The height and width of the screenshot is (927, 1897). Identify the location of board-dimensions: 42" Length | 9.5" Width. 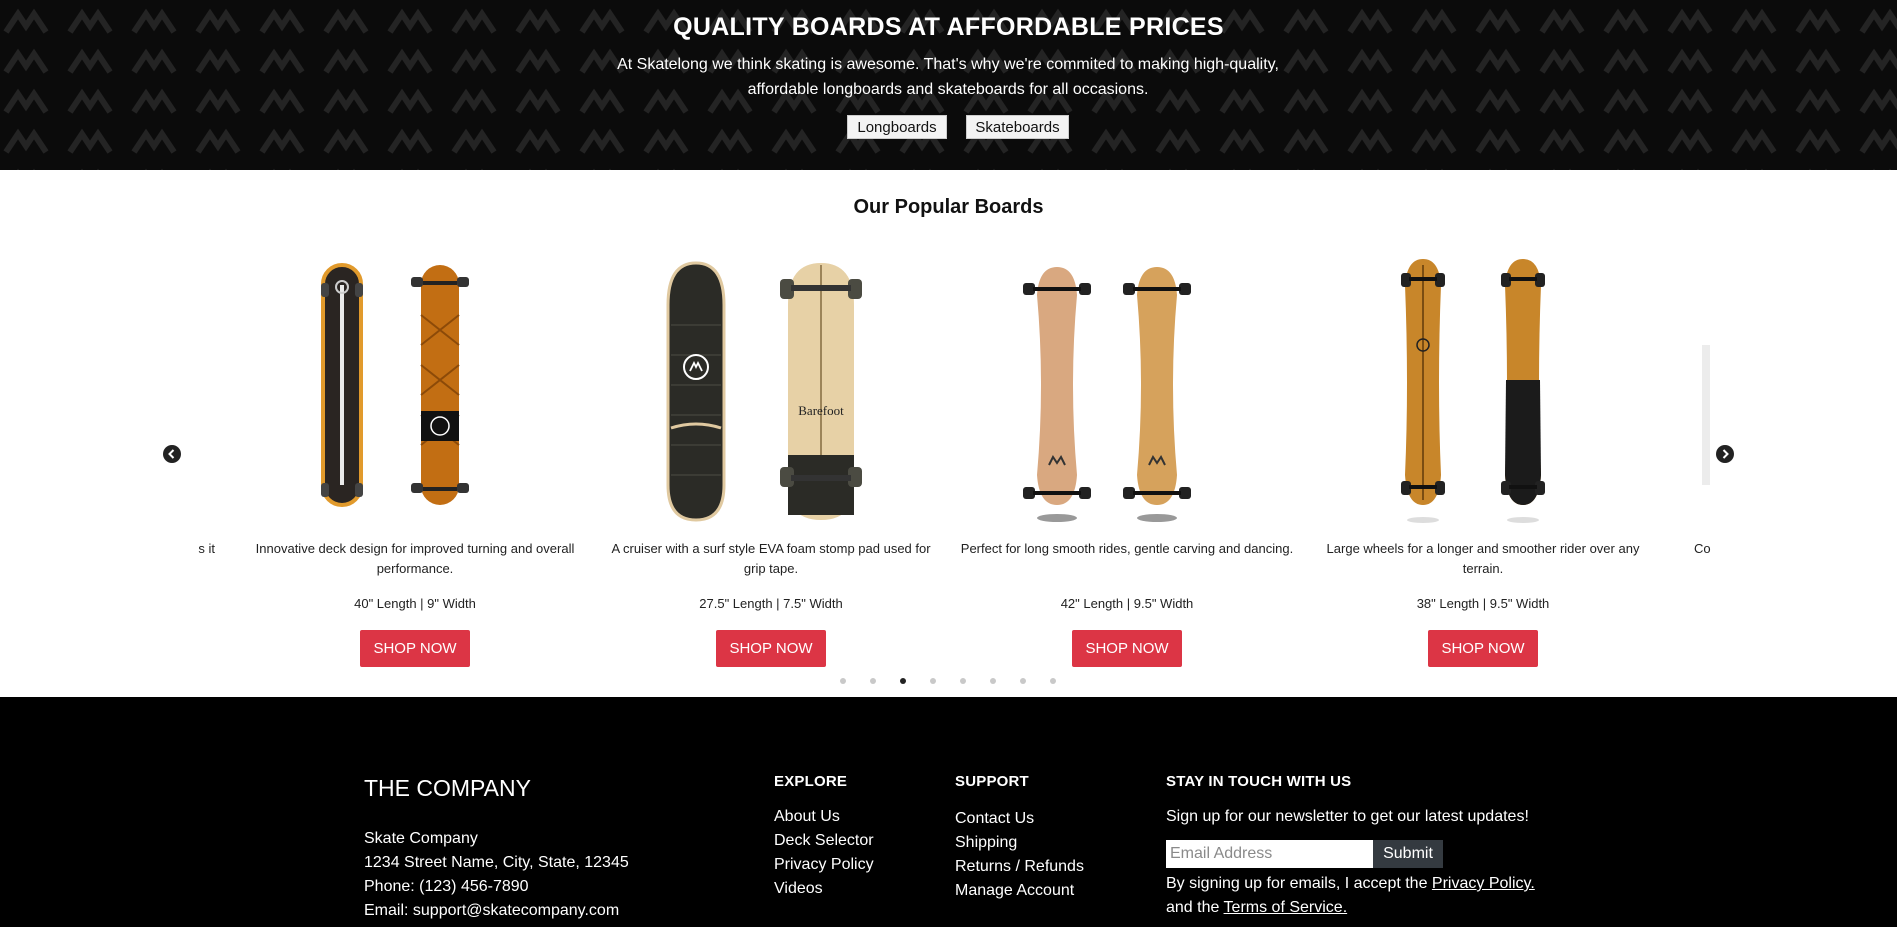
(1127, 603).